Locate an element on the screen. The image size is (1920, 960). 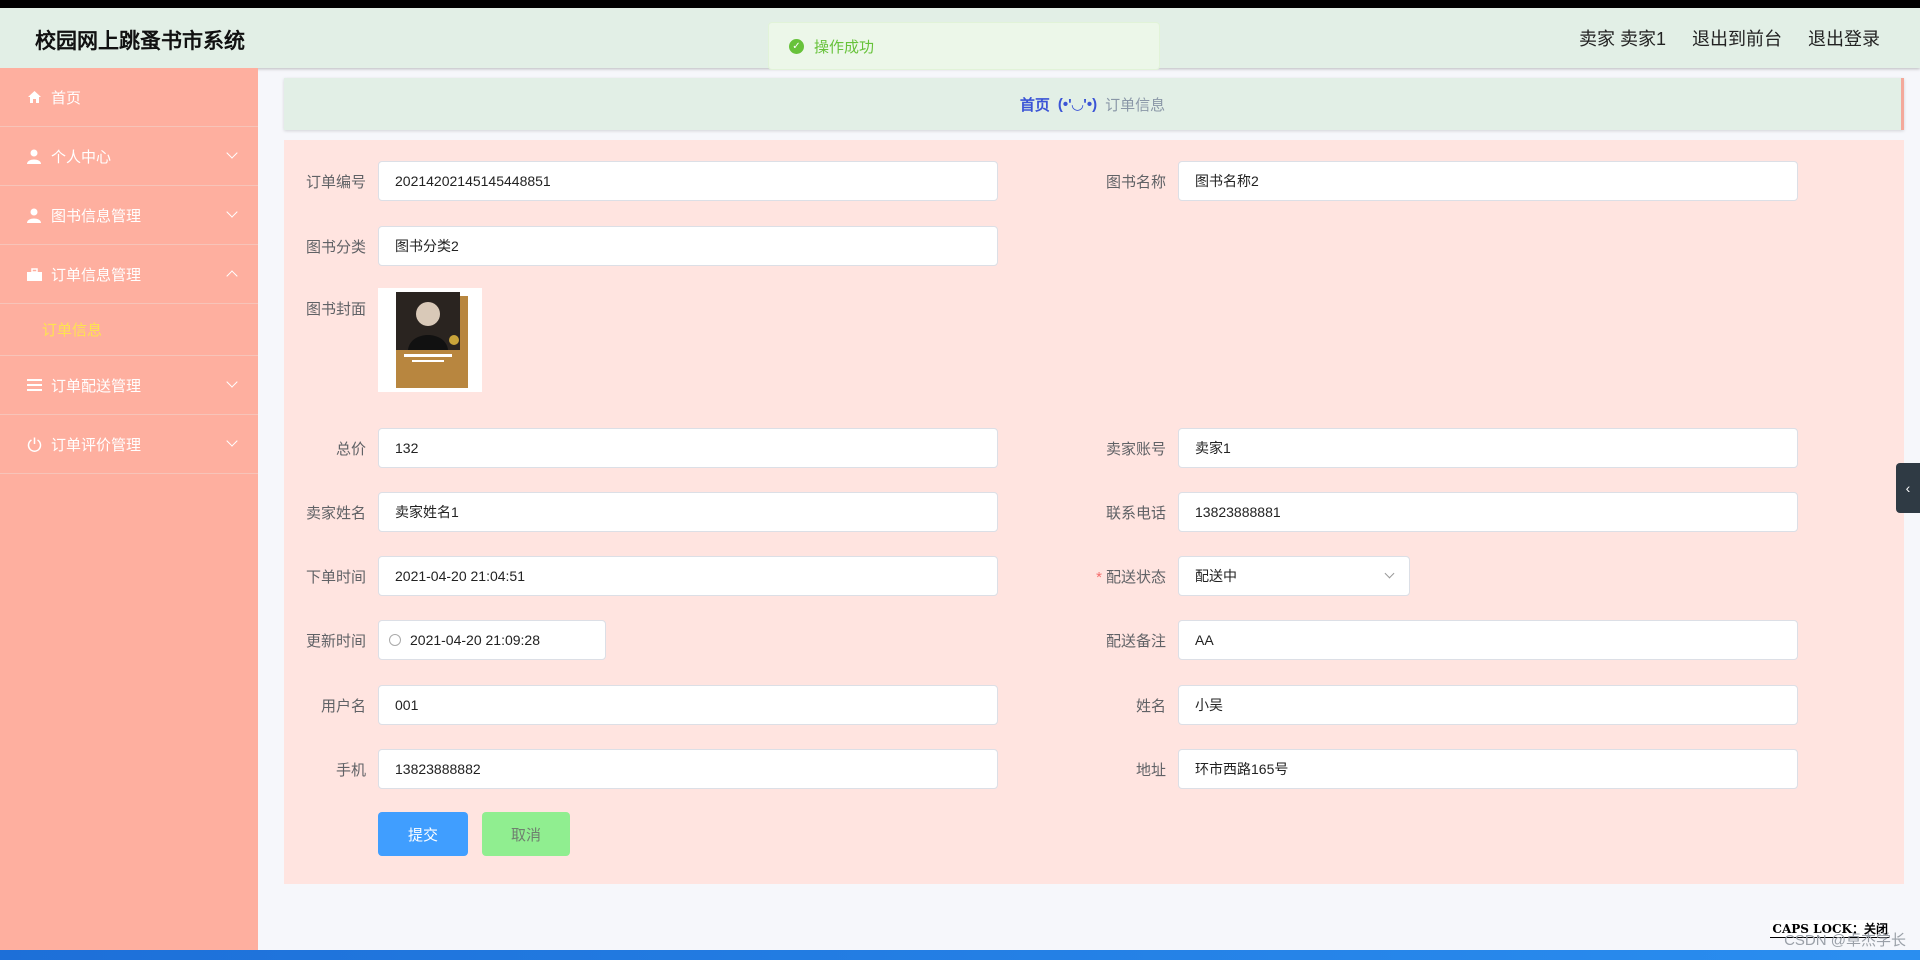
sidebar-item-book-management: 图书信息管理 is located at coordinates (129, 215).